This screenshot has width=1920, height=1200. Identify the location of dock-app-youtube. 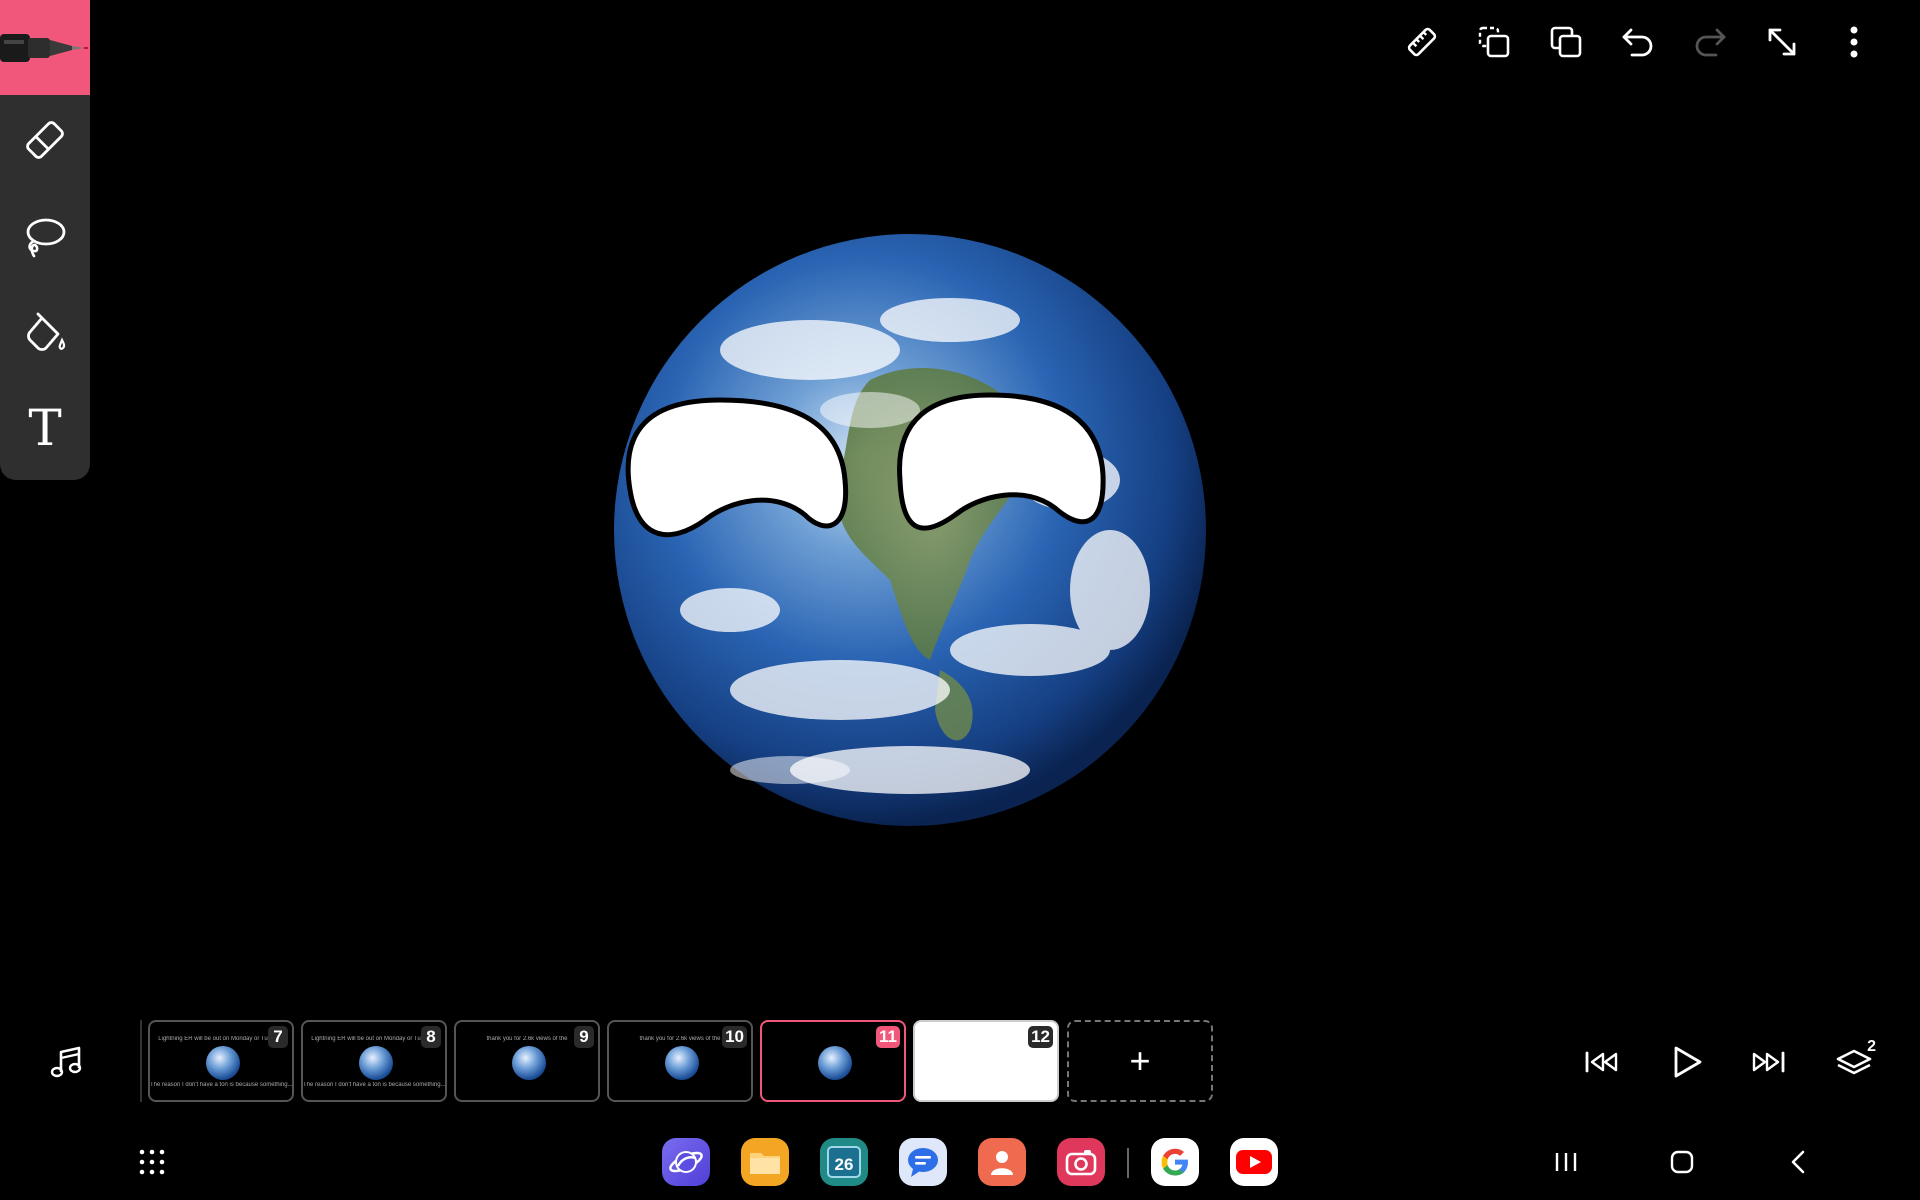
(1254, 1162).